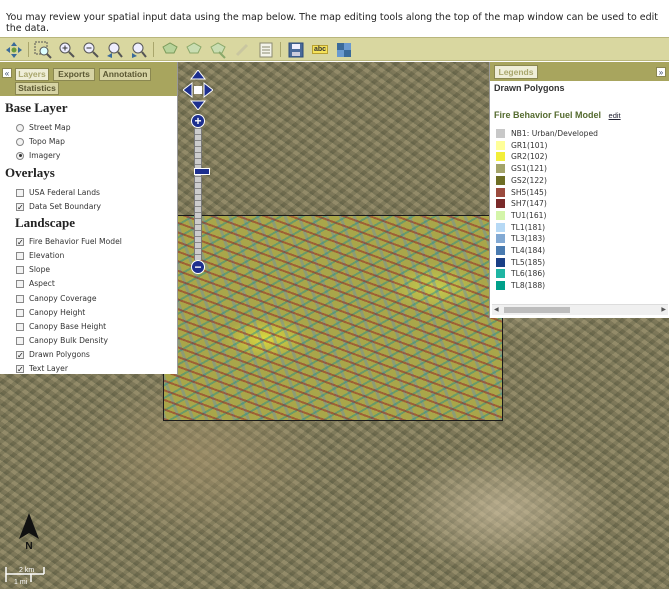  What do you see at coordinates (198, 121) in the screenshot?
I see `zoom-slider-plus-button: +` at bounding box center [198, 121].